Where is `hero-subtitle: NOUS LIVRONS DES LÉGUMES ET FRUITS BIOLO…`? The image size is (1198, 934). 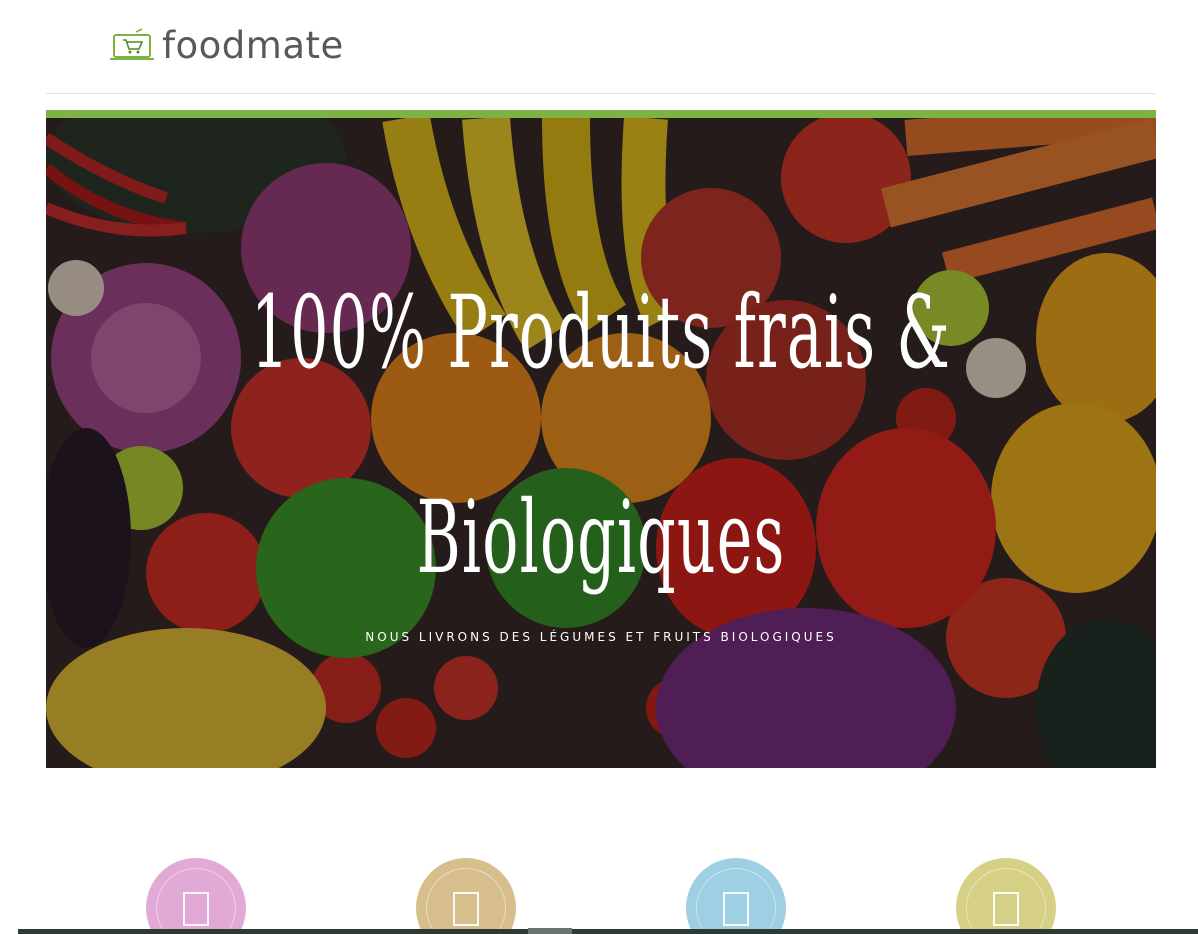
hero-subtitle: NOUS LIVRONS DES LÉGUMES ET FRUITS BIOLO… is located at coordinates (601, 637).